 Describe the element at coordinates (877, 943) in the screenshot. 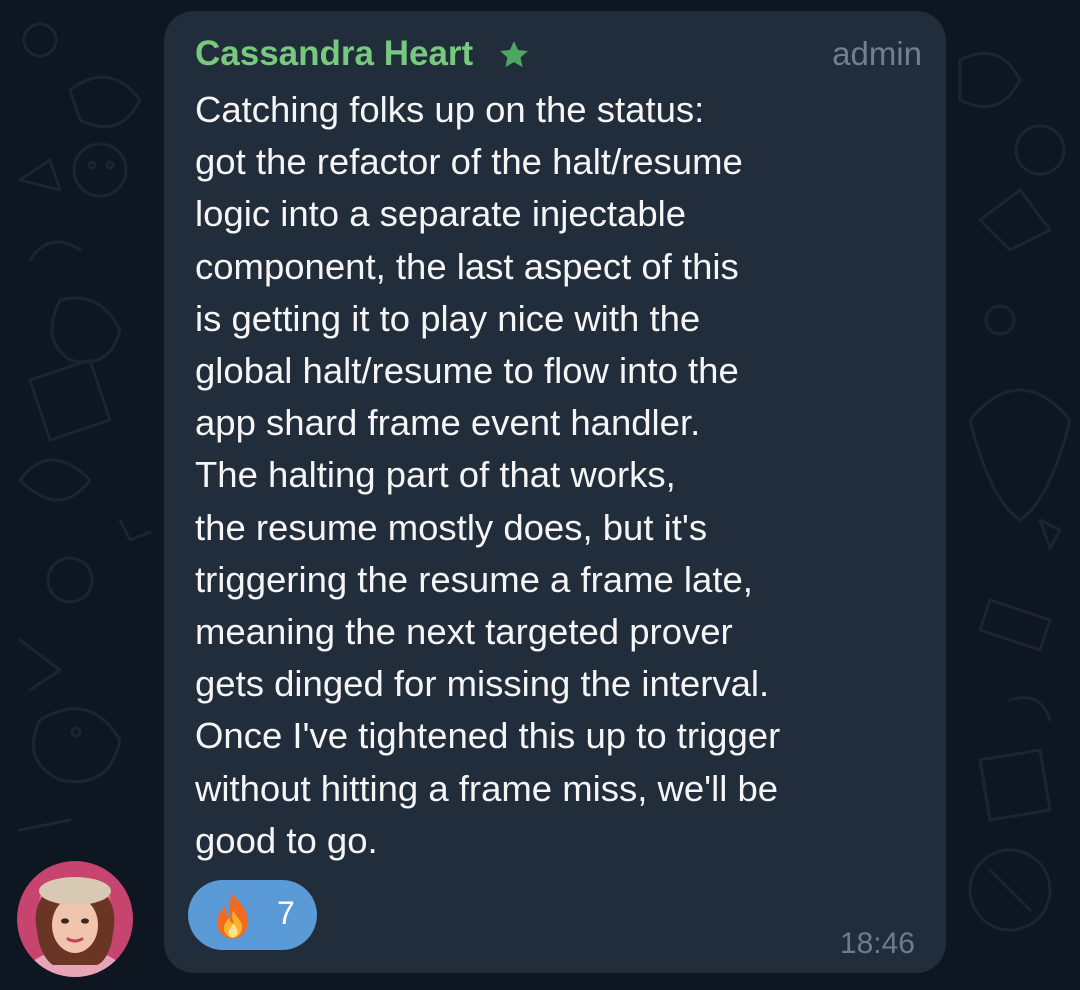

I see `message-timestamp: 18:46` at that location.